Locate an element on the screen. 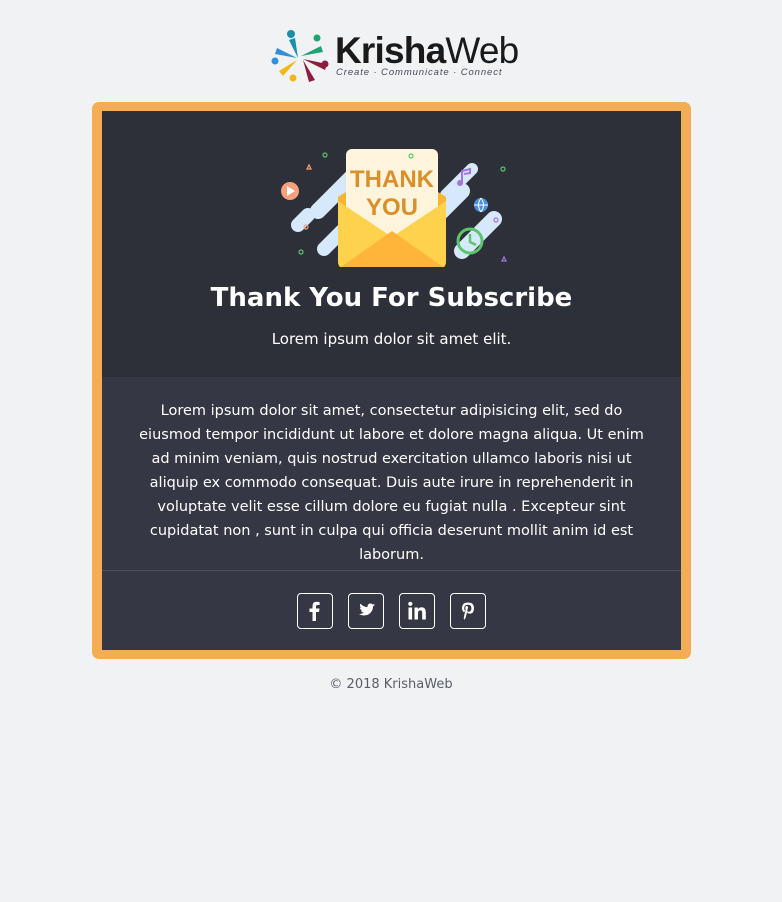  twitter-button is located at coordinates (366, 611).